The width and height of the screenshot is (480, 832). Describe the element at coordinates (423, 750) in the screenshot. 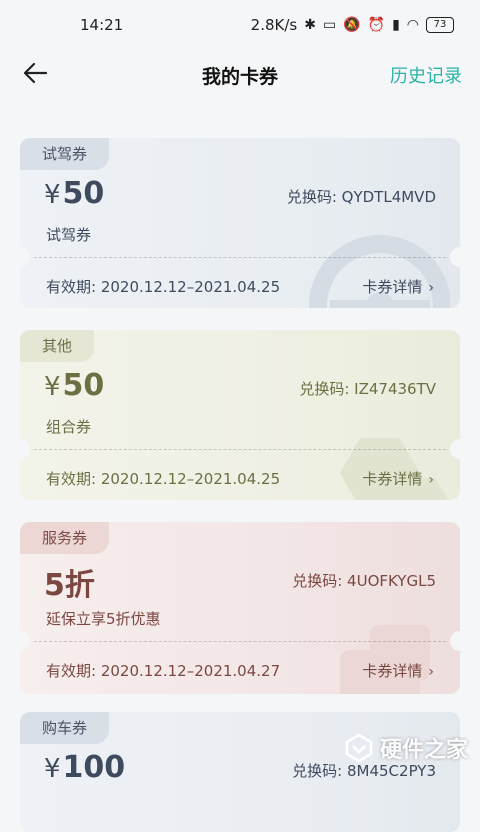

I see `watermark-text: 硬件之家` at that location.